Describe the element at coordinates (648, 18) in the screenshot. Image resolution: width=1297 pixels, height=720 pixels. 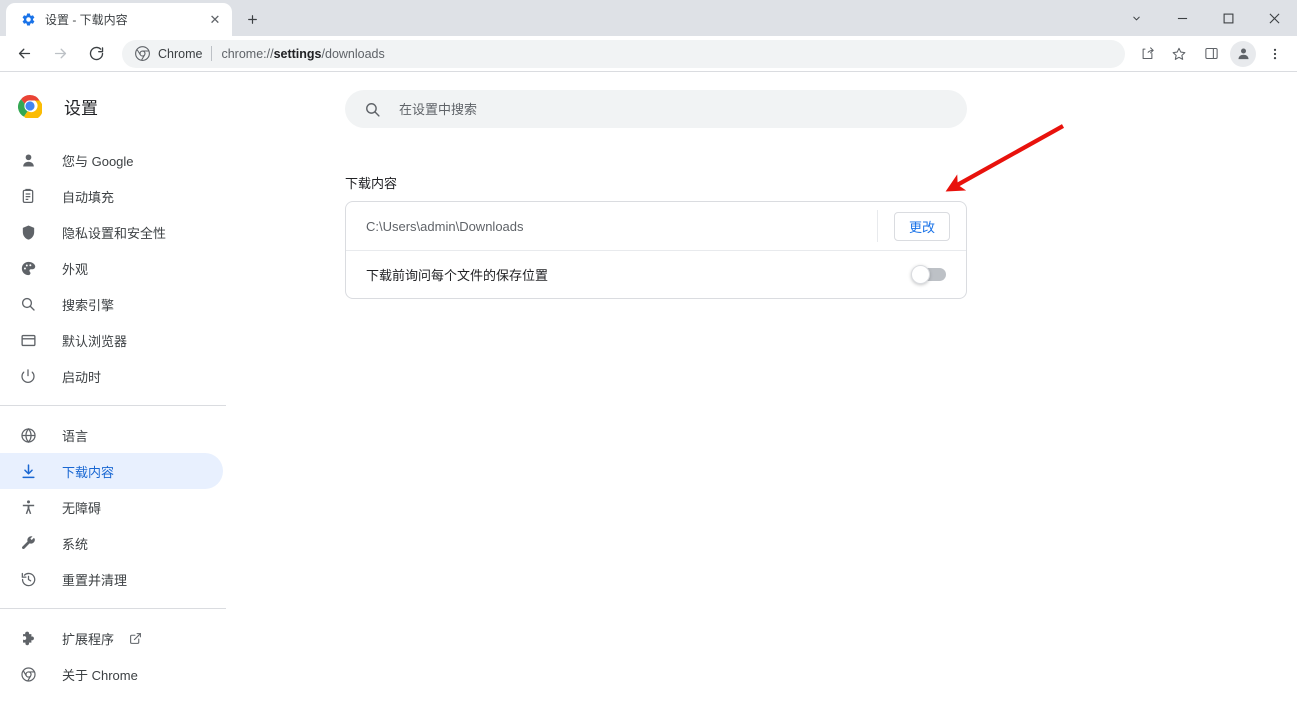
I see `tab-strip: 设置 - 下载内容 ✕` at that location.